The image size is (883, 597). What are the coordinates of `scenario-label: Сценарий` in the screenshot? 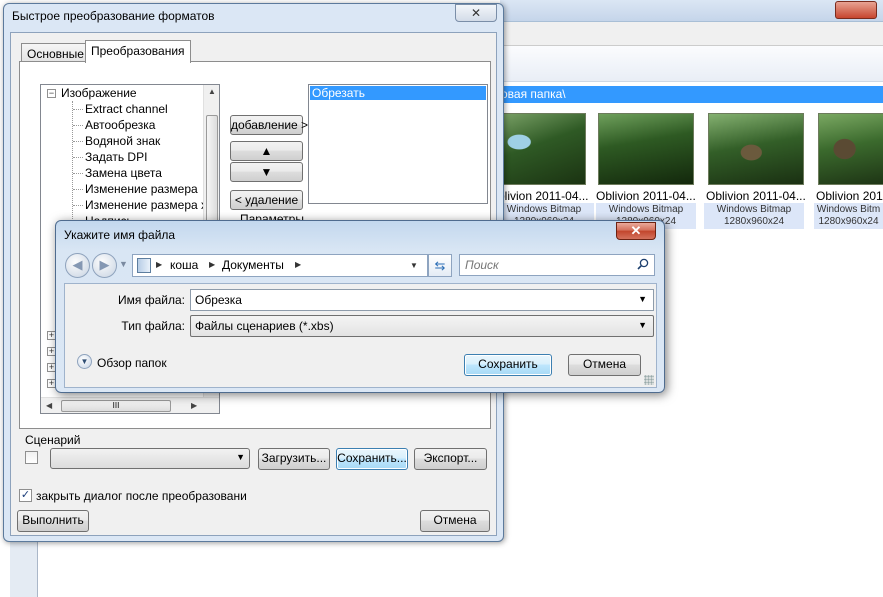 It's located at (53, 440).